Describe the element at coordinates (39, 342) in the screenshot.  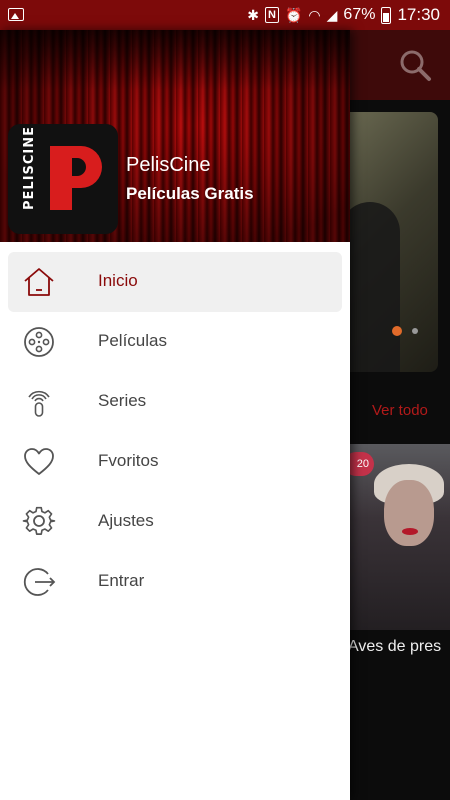
I see `film-reel-icon` at that location.